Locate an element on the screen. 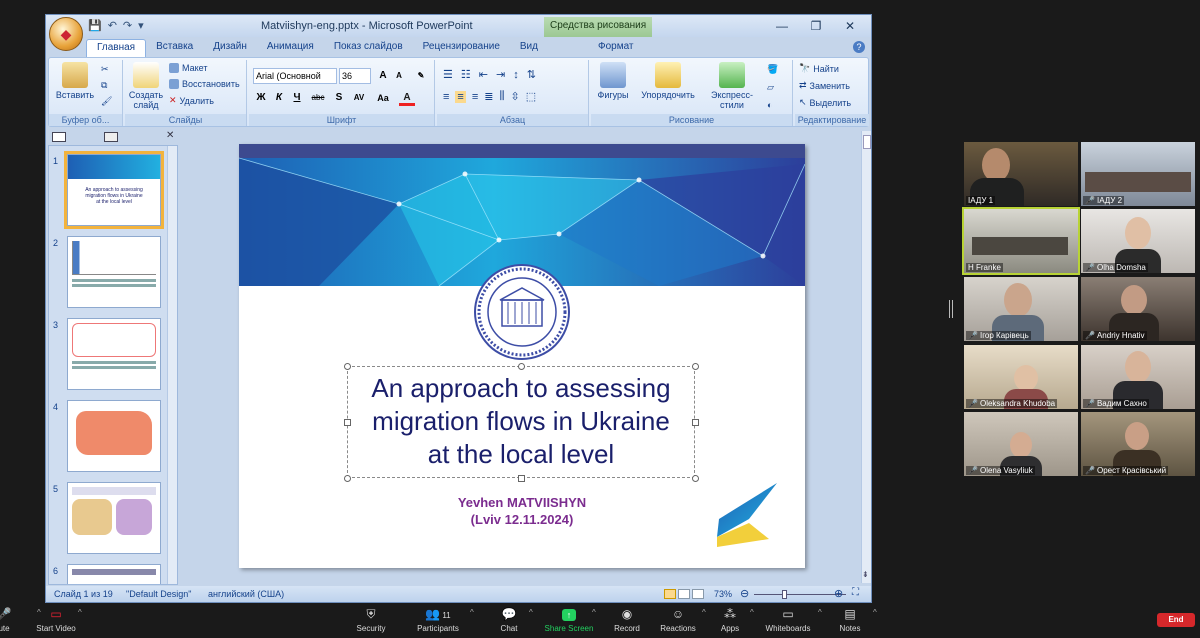 This screenshot has height=638, width=1200. columns-icon: ⫼ is located at coordinates (501, 96).